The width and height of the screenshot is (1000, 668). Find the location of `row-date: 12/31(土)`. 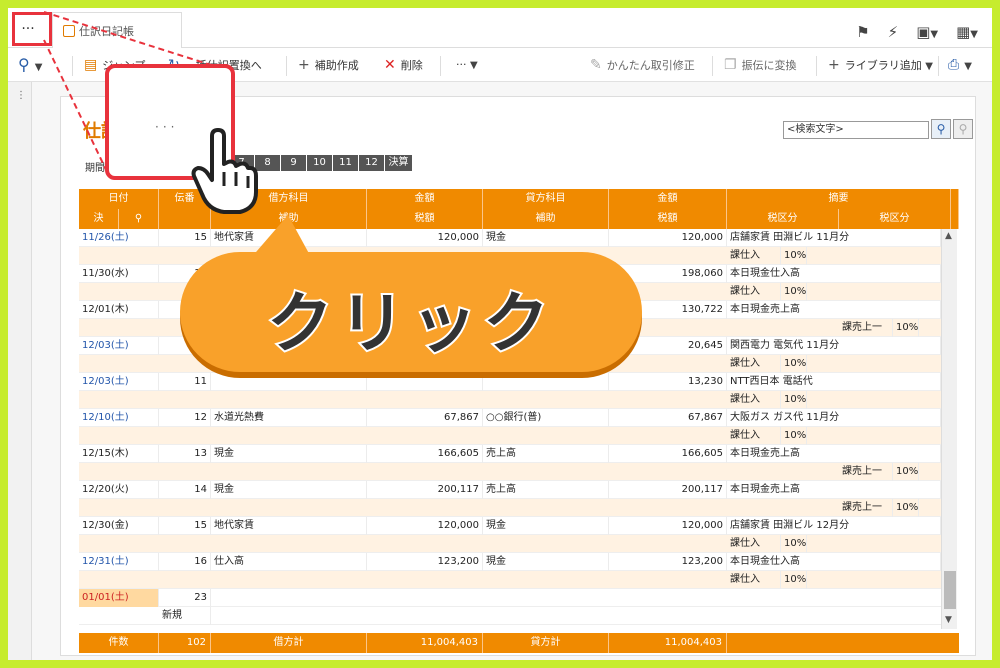

row-date: 12/31(土) is located at coordinates (119, 562).